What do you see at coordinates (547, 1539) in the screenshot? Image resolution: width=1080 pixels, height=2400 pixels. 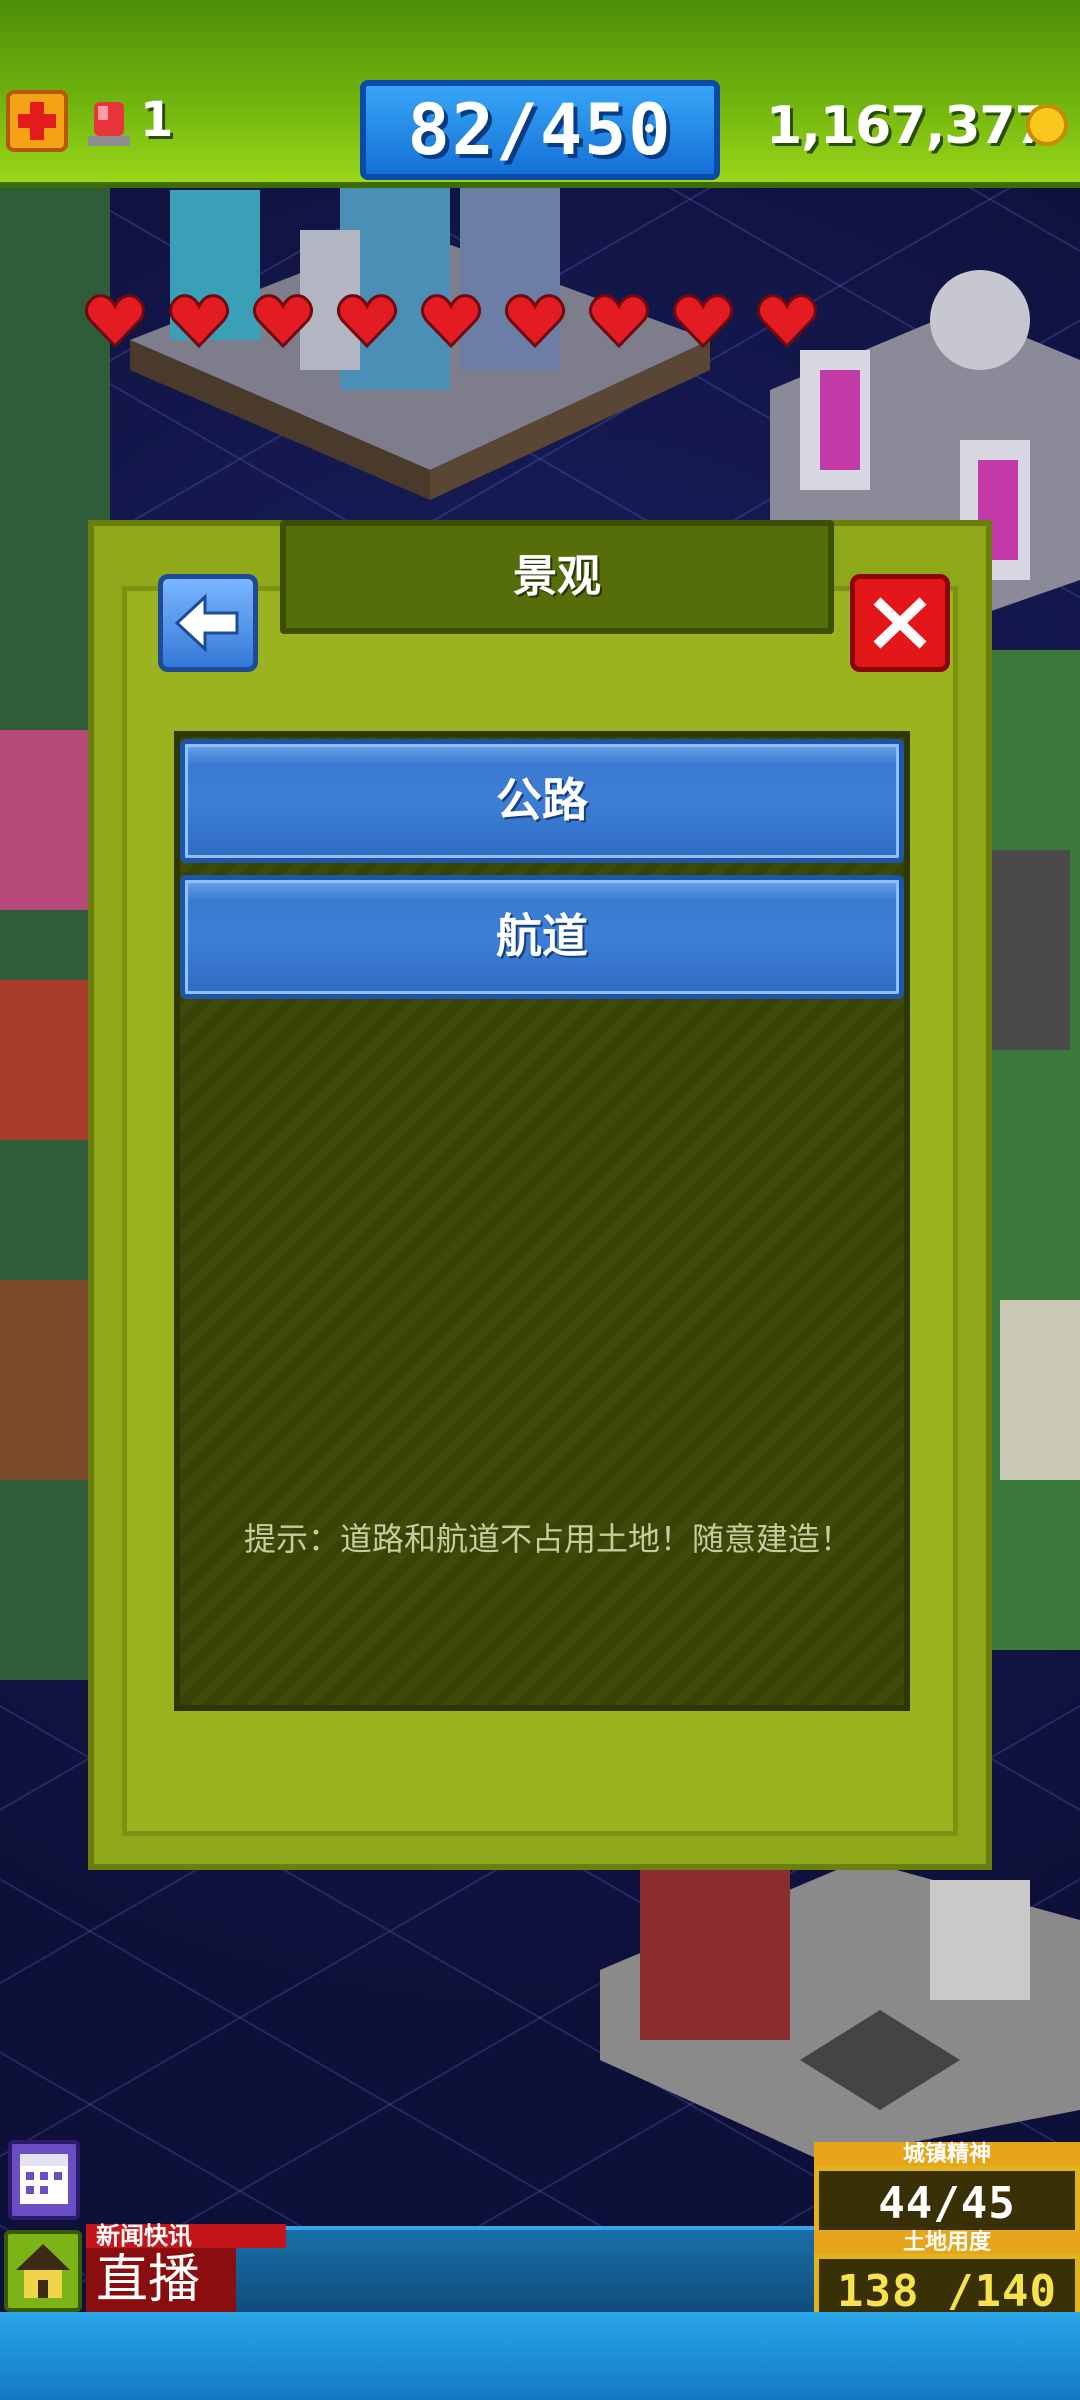 I see `hint-text: 提示：道路和航道不占用土地！随意建造！` at bounding box center [547, 1539].